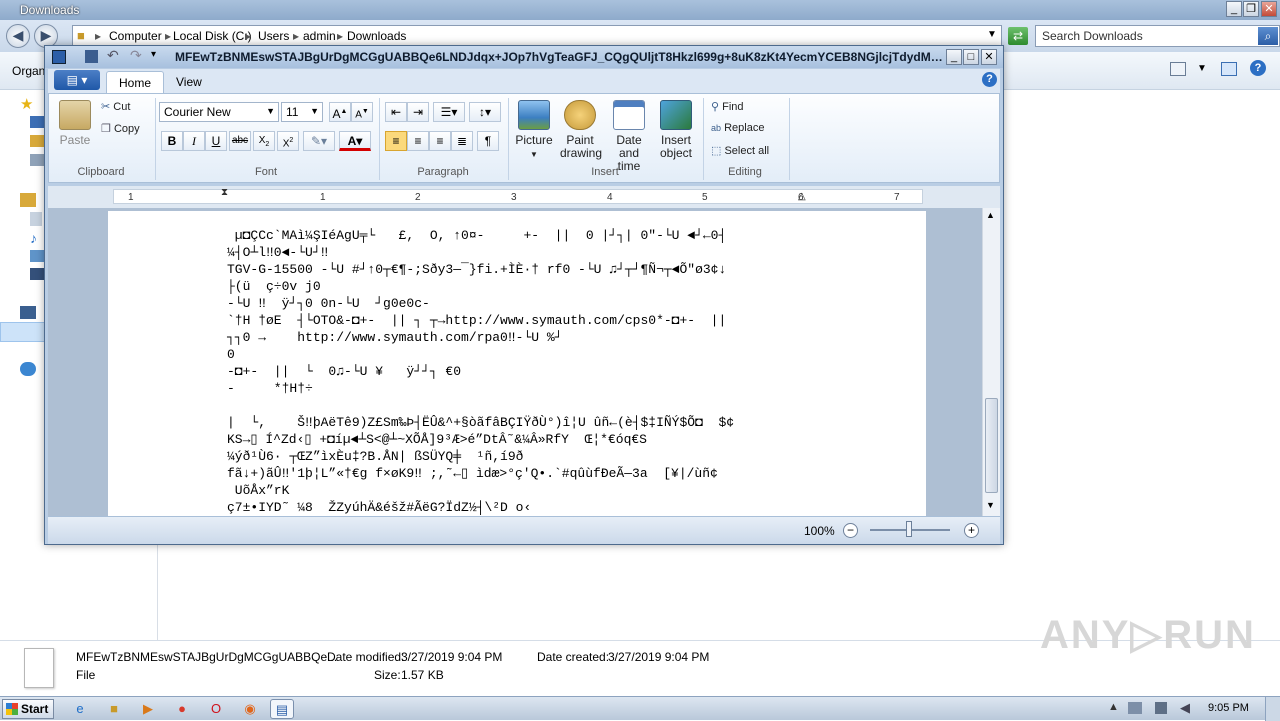 Image resolution: width=1280 pixels, height=721 pixels. Describe the element at coordinates (488, 141) in the screenshot. I see `paragraph-settings-button: ¶` at that location.